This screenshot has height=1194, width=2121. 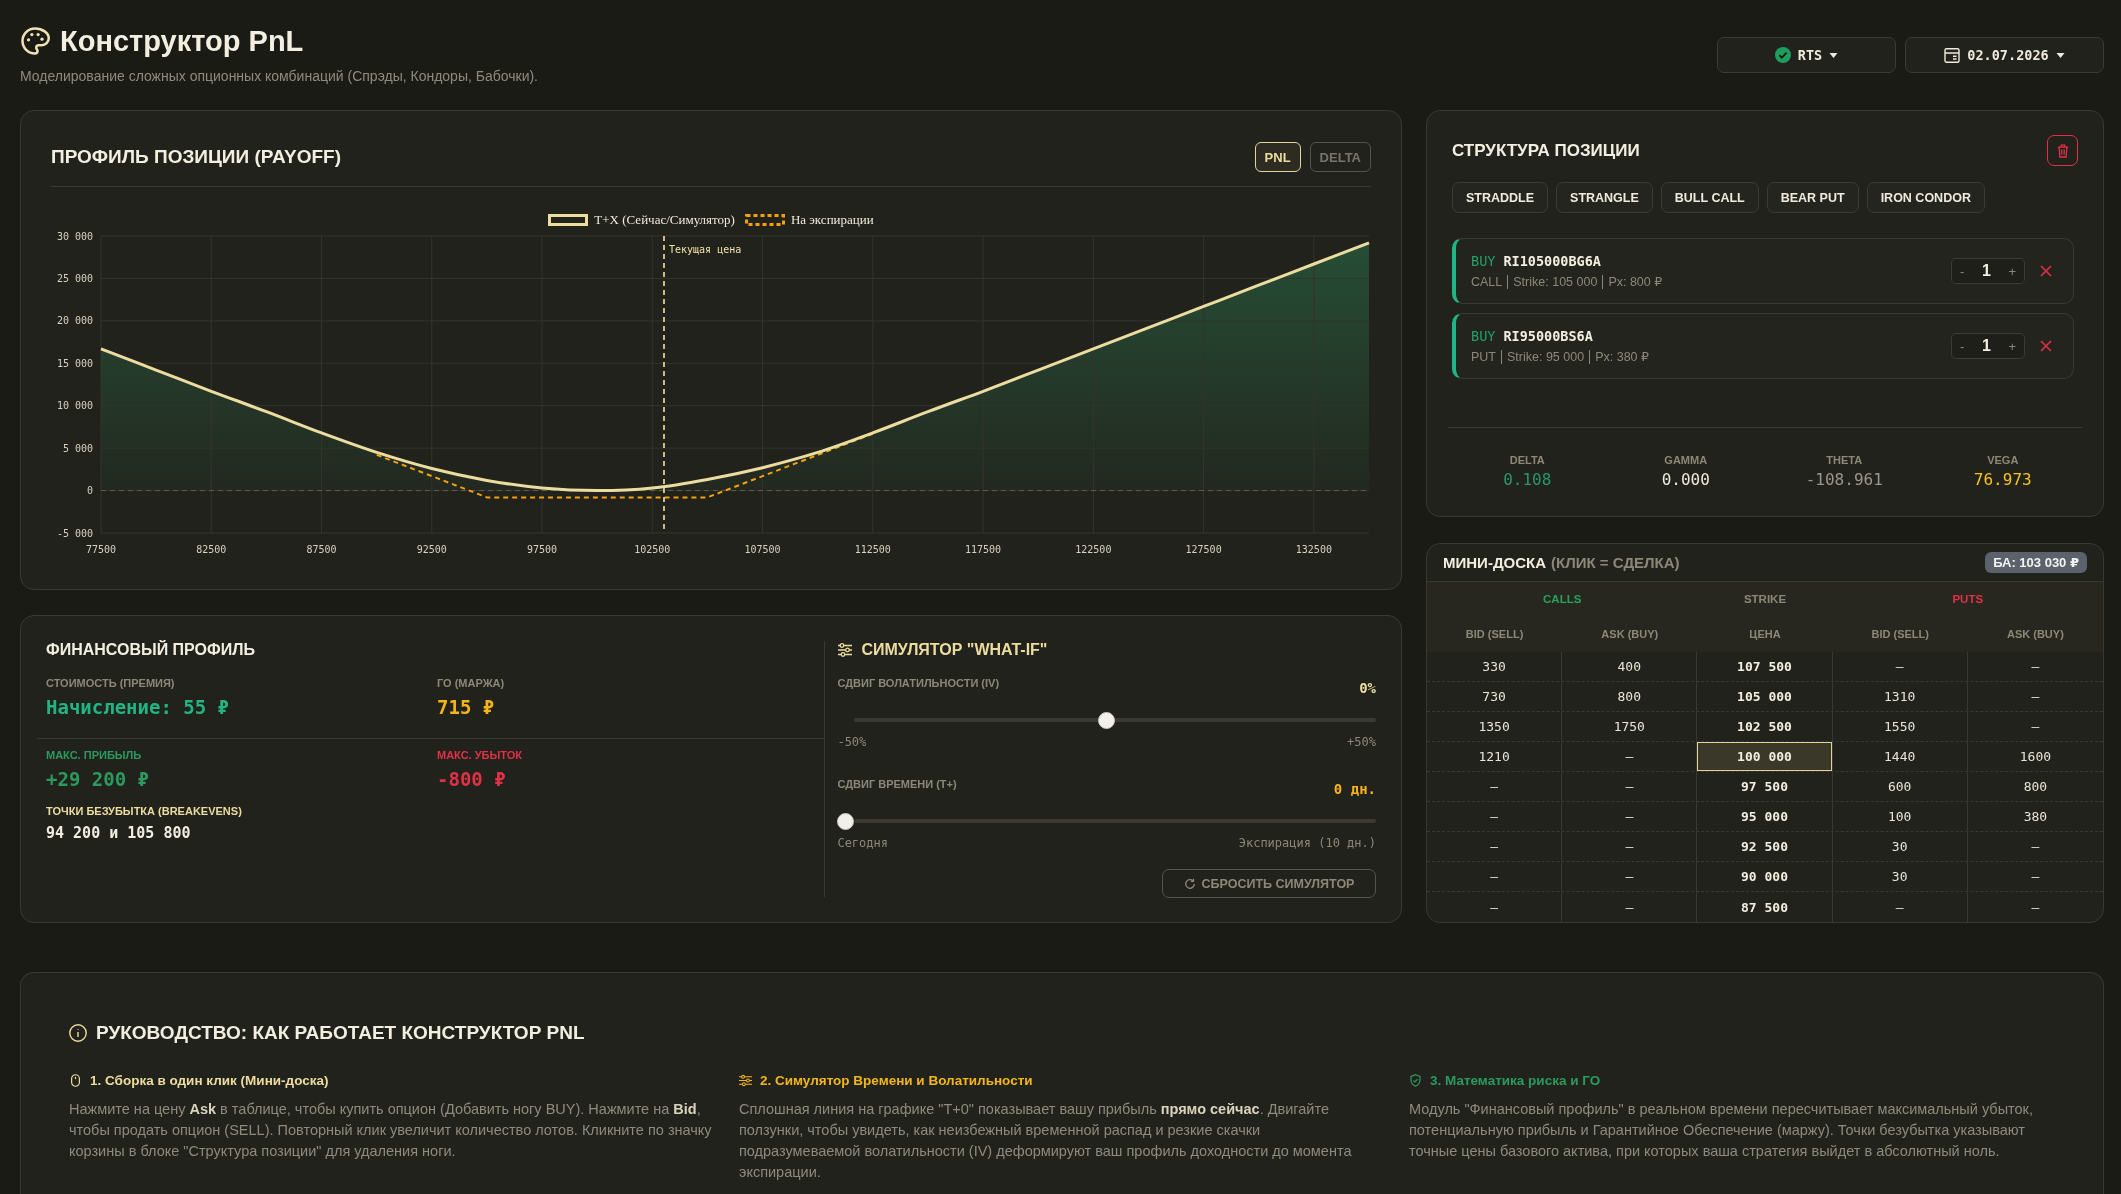 I want to click on stat-value: 715 ₽, so click(x=466, y=707).